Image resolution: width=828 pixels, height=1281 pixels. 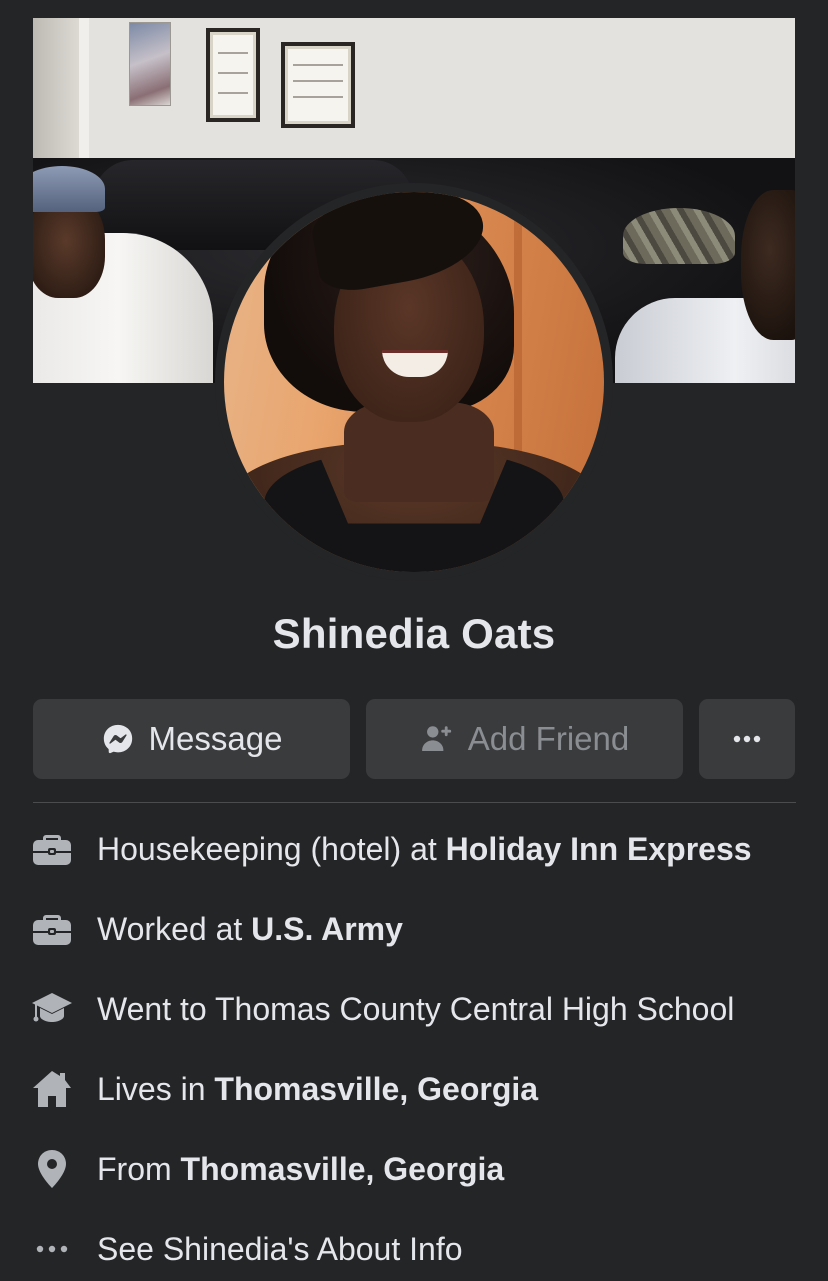 What do you see at coordinates (548, 738) in the screenshot?
I see `add-friend-label: Add Friend` at bounding box center [548, 738].